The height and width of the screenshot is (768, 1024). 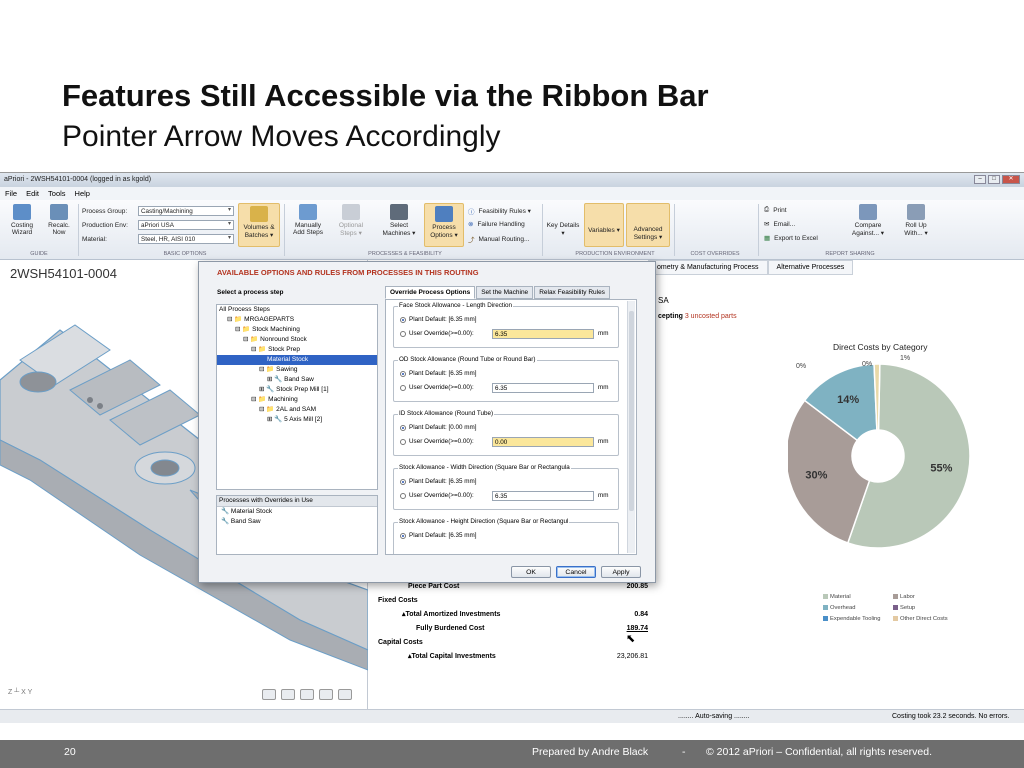 I want to click on cost-row: ▴Total Amortized Investments 0.84, so click(x=513, y=615).